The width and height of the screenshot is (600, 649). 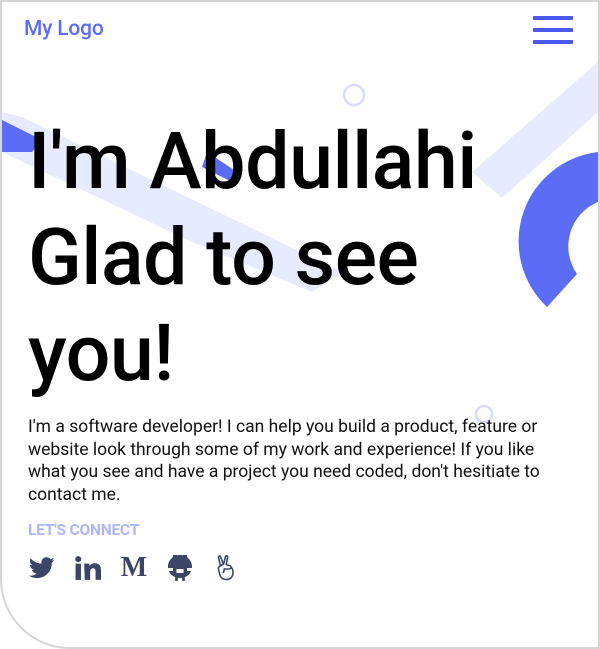 I want to click on linkedin-link, so click(x=88, y=568).